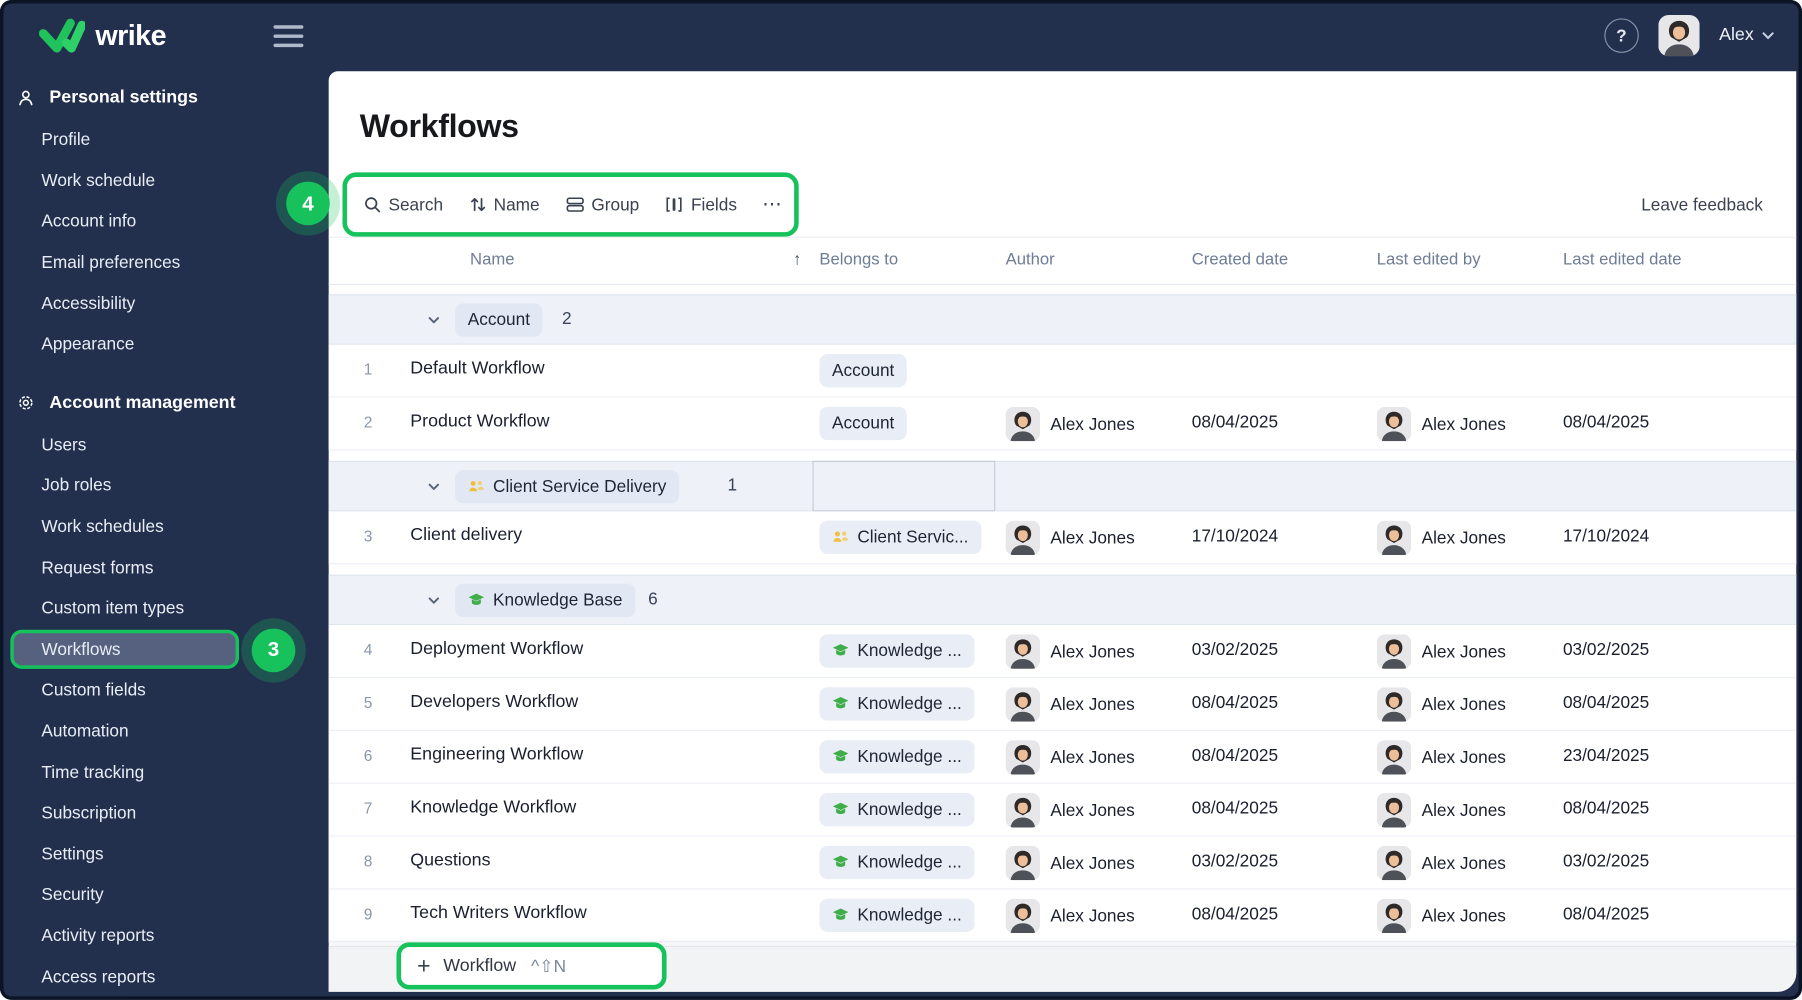 This screenshot has width=1802, height=1000. I want to click on sort-arrows-icon, so click(477, 204).